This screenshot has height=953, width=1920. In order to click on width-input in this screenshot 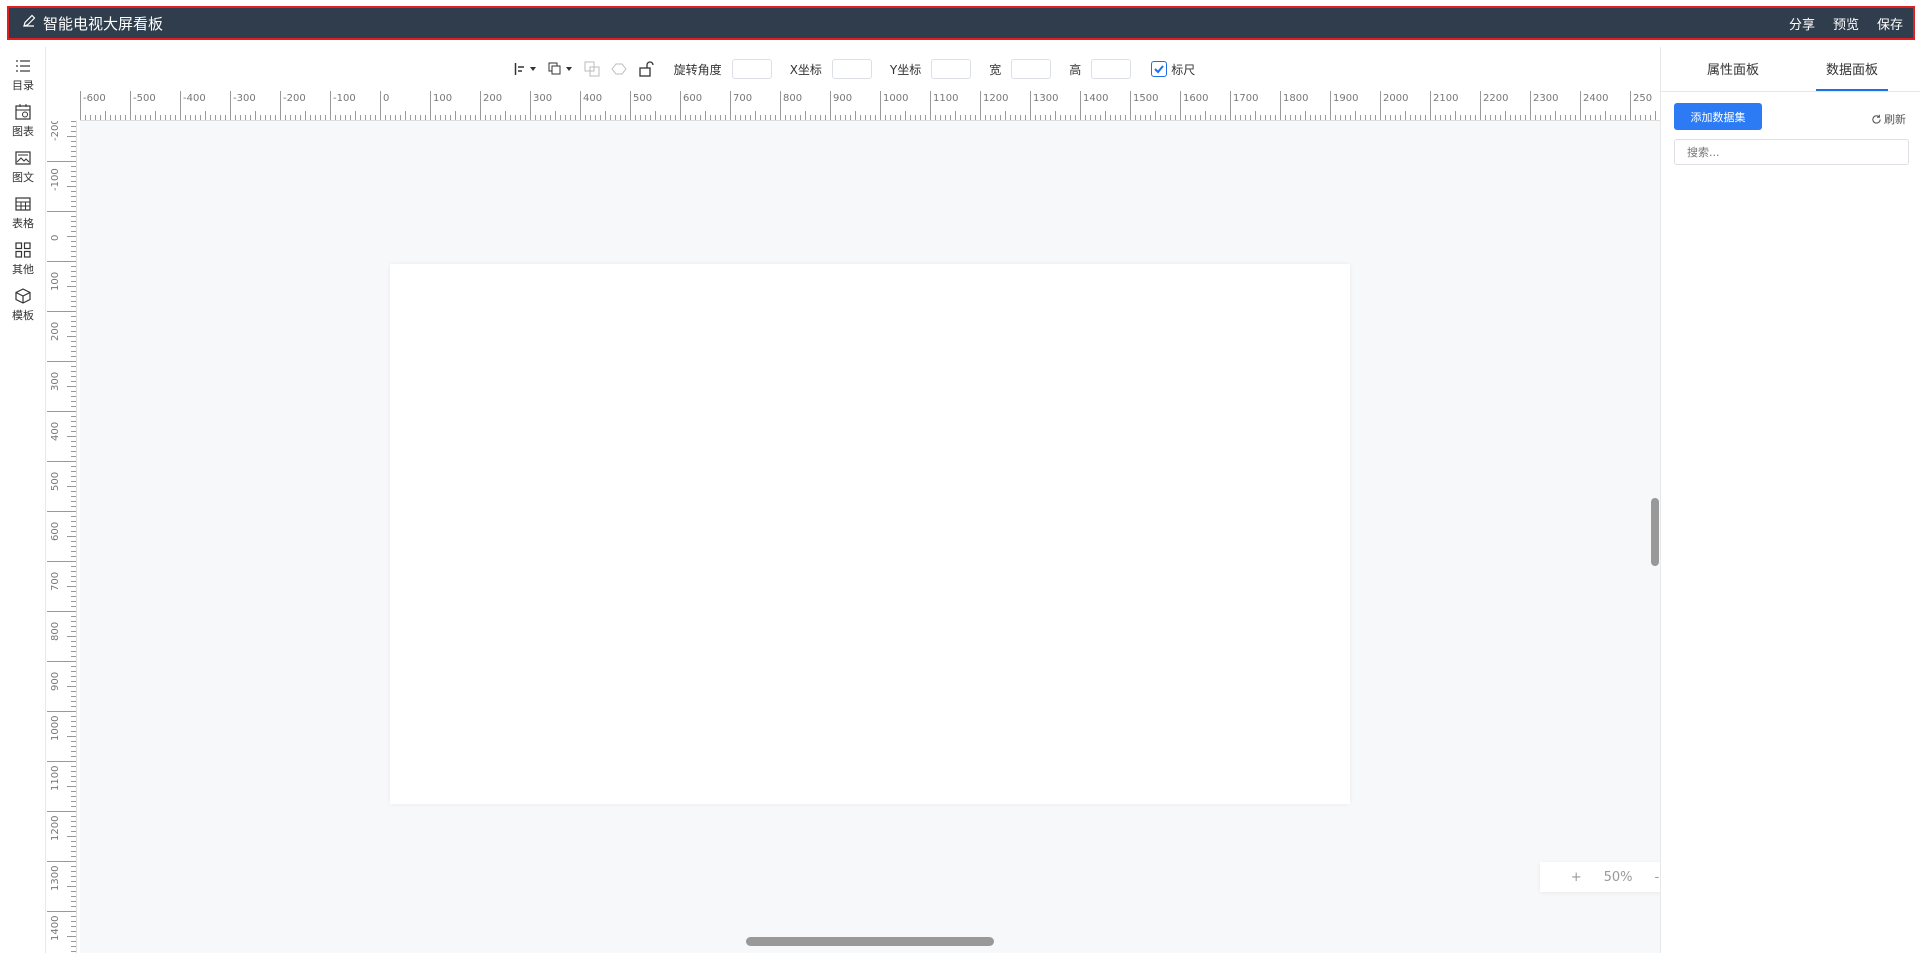, I will do `click(1031, 69)`.